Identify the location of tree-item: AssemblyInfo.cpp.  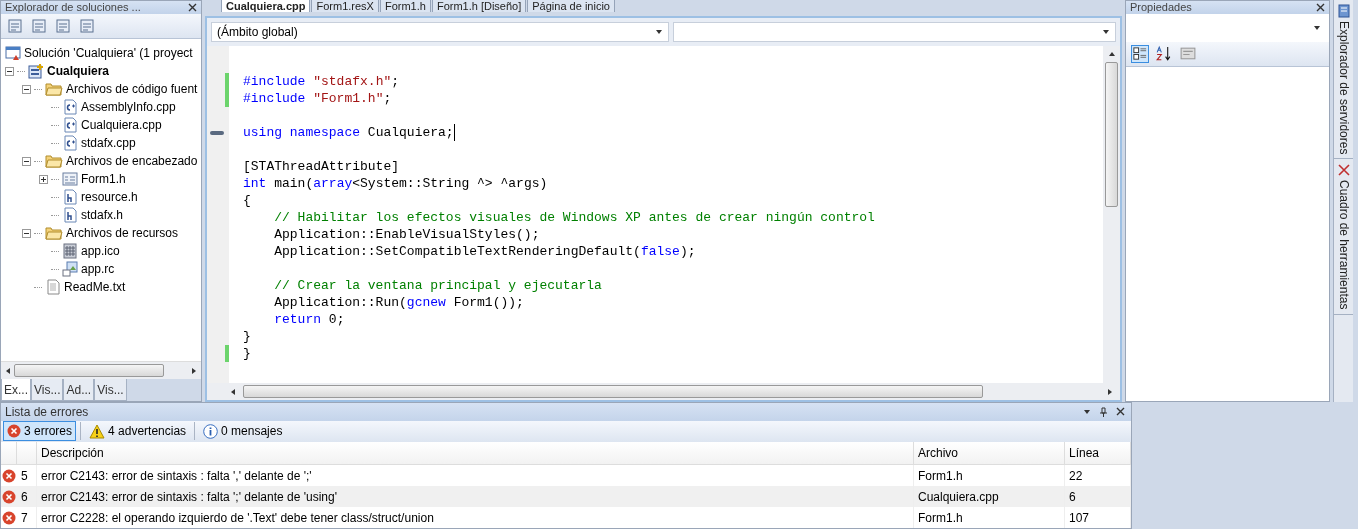
(128, 107).